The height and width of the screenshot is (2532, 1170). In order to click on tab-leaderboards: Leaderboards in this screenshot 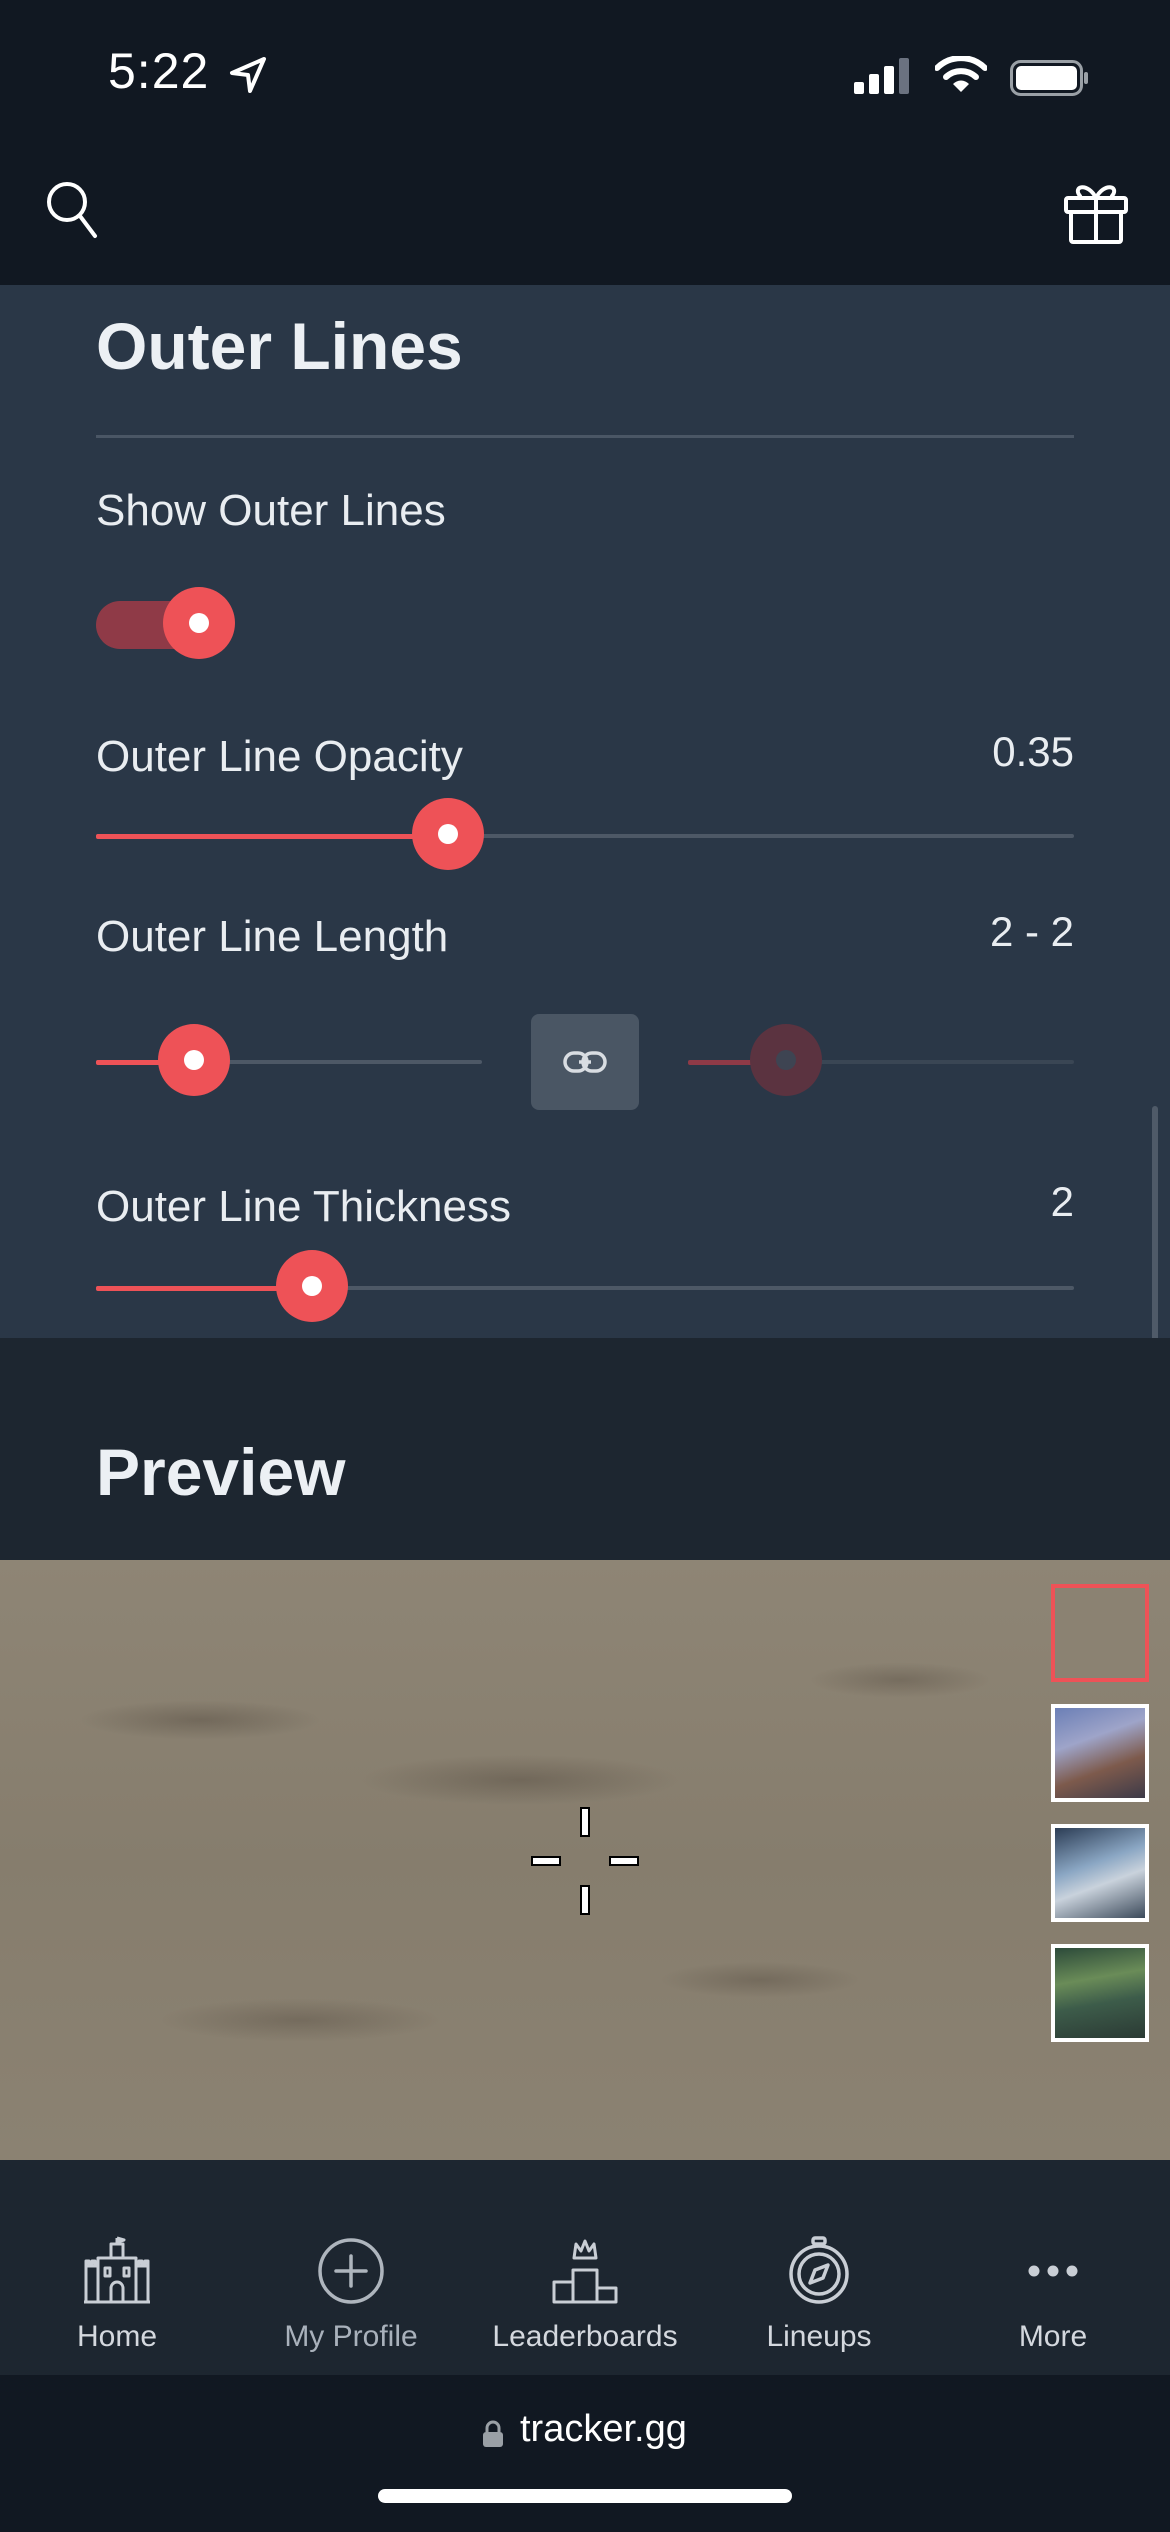, I will do `click(585, 2295)`.